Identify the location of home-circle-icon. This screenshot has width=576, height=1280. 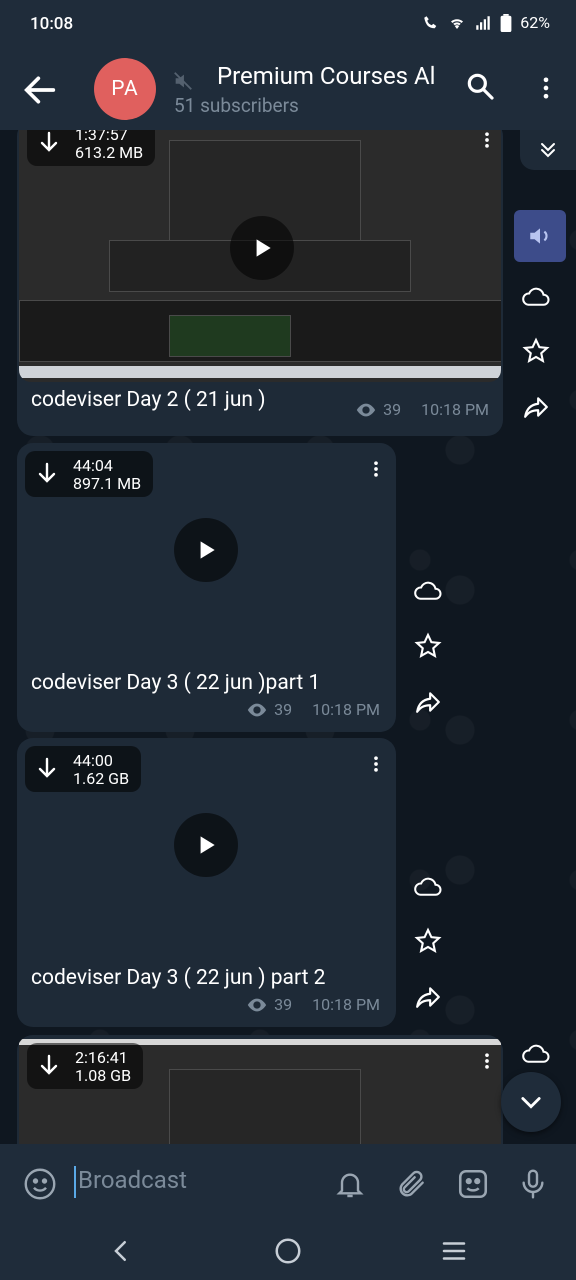
(288, 1251).